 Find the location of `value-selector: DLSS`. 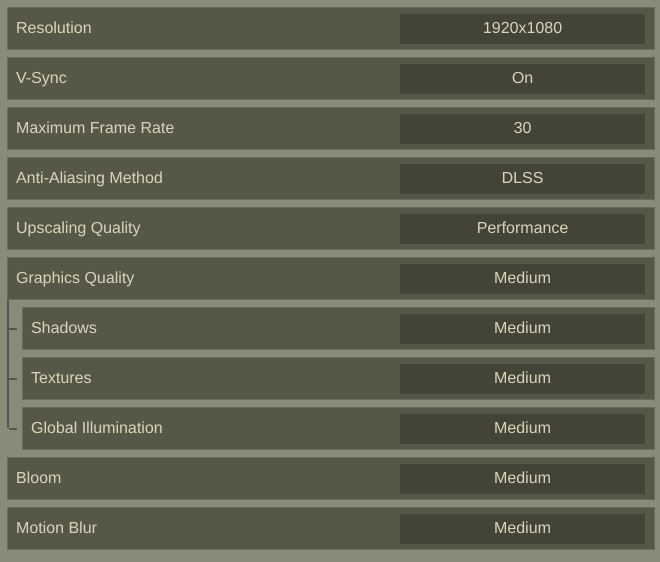

value-selector: DLSS is located at coordinates (522, 179).